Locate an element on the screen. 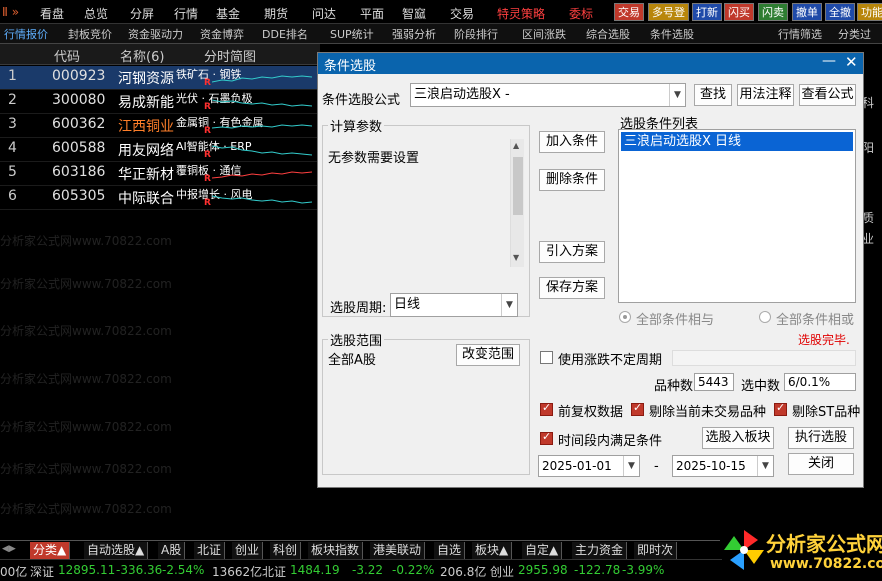  save-plan-button: 保存方案 is located at coordinates (572, 288).